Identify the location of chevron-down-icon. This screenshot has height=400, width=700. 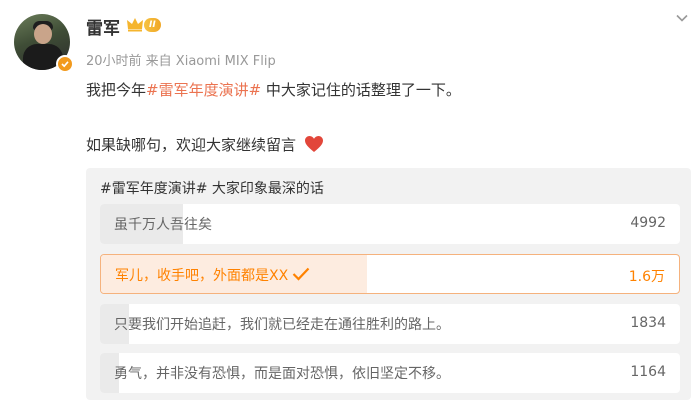
(682, 18).